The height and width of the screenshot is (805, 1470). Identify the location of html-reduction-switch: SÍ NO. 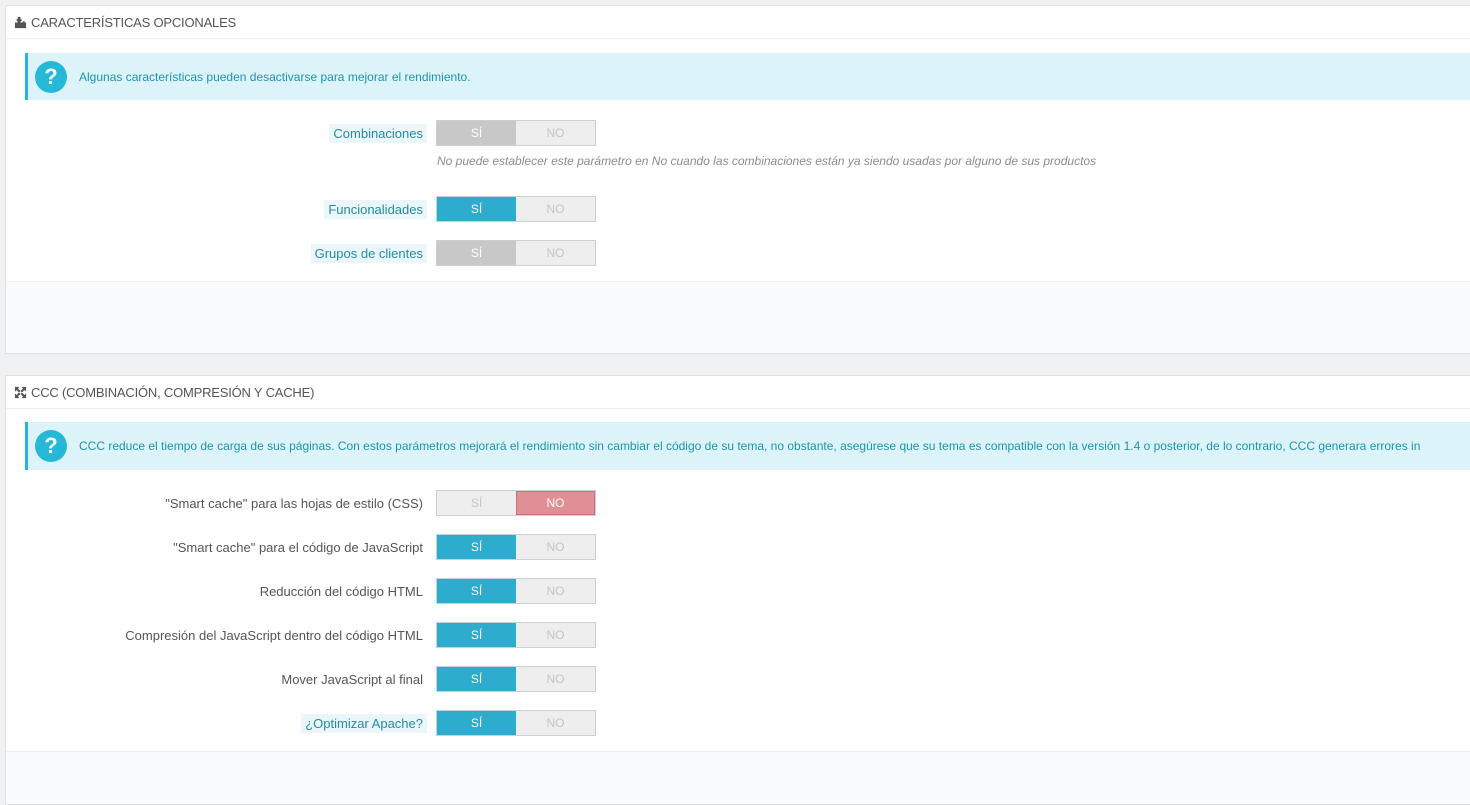
(516, 591).